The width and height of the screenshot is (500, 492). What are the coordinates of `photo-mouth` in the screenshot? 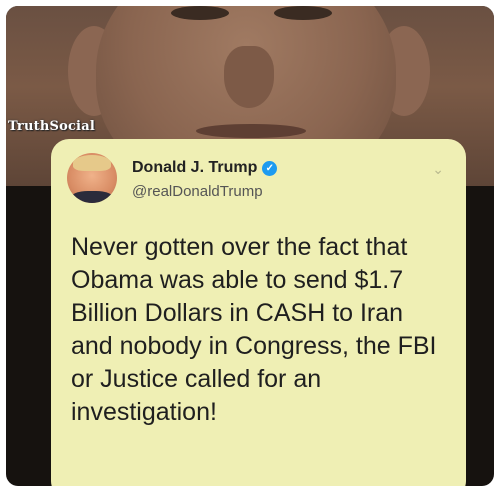 It's located at (251, 131).